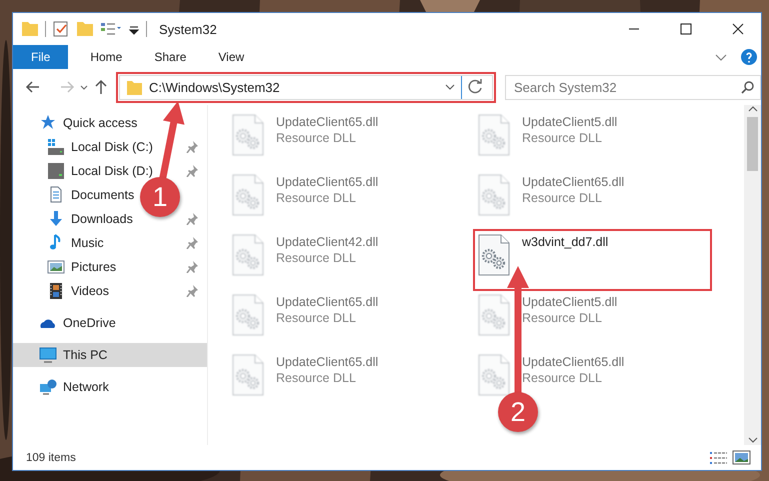 Image resolution: width=769 pixels, height=481 pixels. What do you see at coordinates (752, 275) in the screenshot?
I see `scrollbar` at bounding box center [752, 275].